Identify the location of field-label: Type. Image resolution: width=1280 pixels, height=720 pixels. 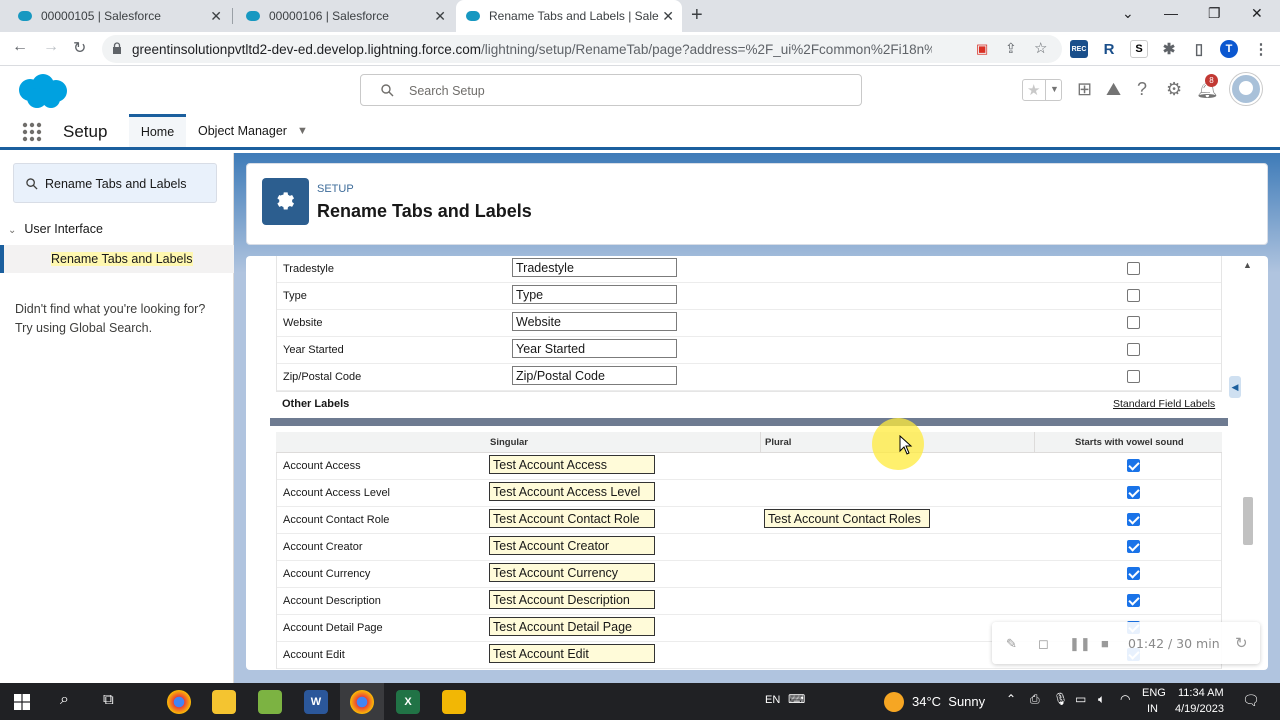
(295, 296).